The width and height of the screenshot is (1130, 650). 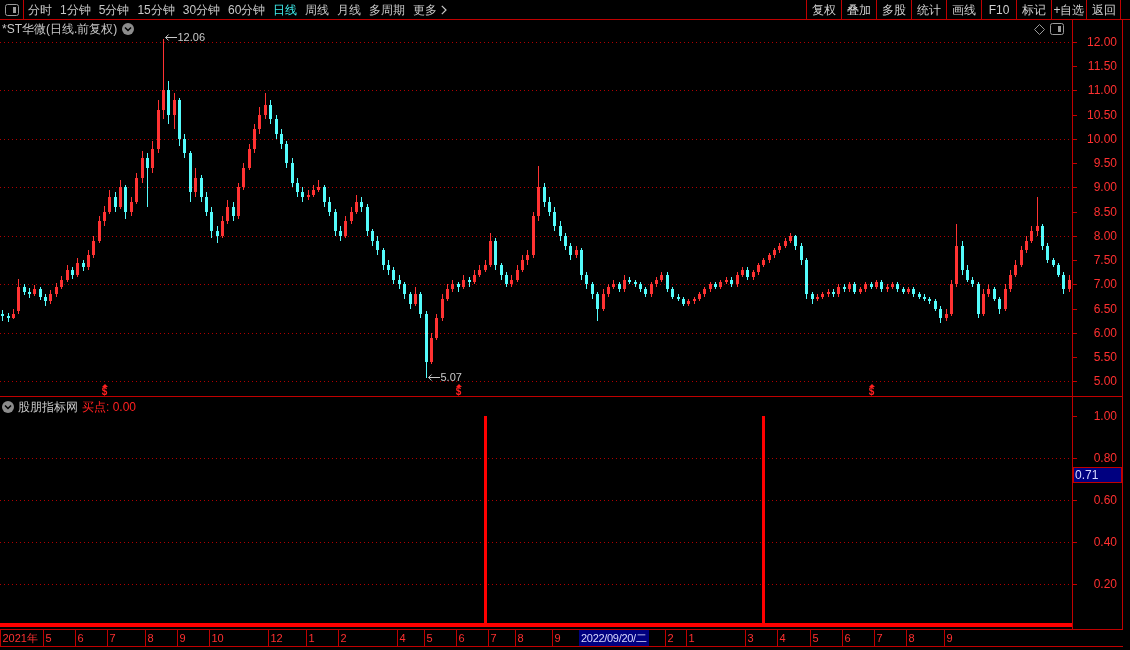 I want to click on toolbar-button: 叠加, so click(x=858, y=9).